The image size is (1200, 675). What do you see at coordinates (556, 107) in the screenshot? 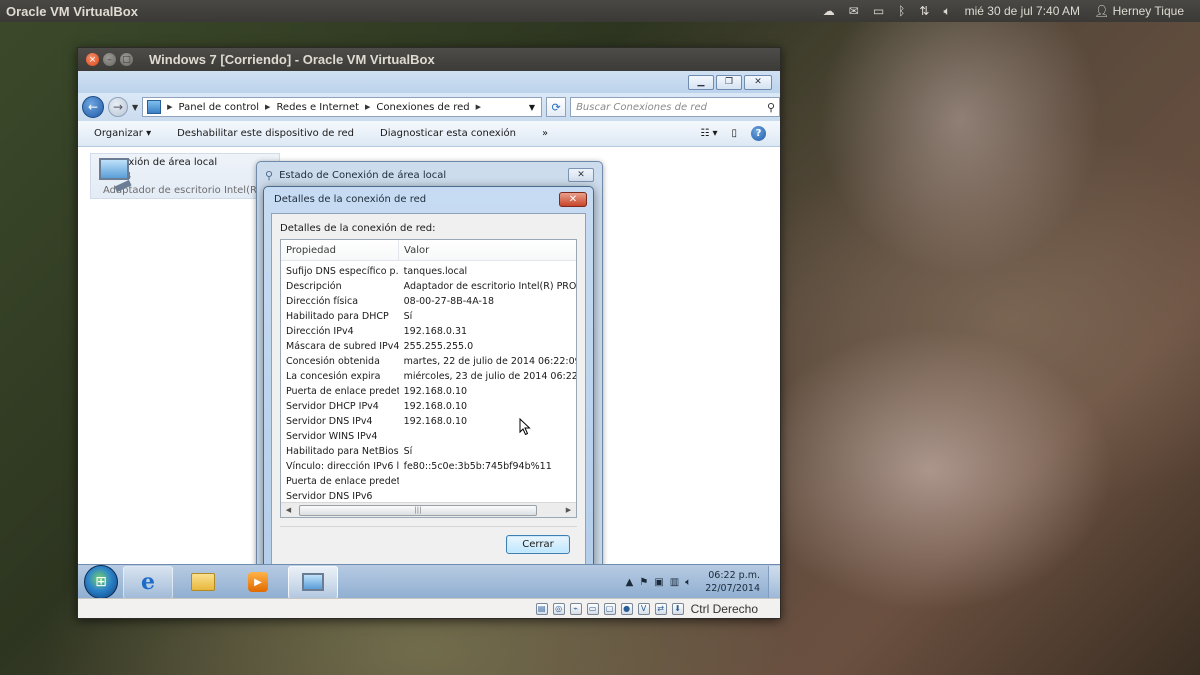
I see `refresh-button: ⟳` at bounding box center [556, 107].